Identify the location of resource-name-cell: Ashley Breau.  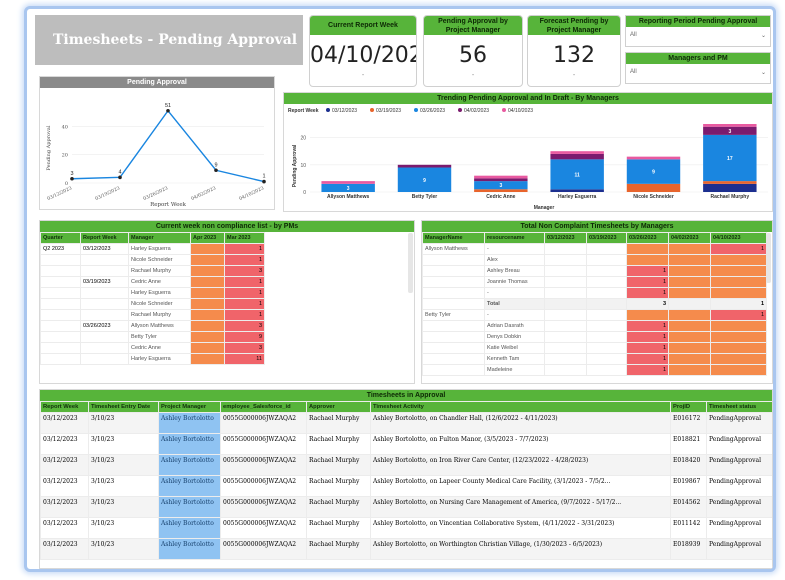
(514, 271).